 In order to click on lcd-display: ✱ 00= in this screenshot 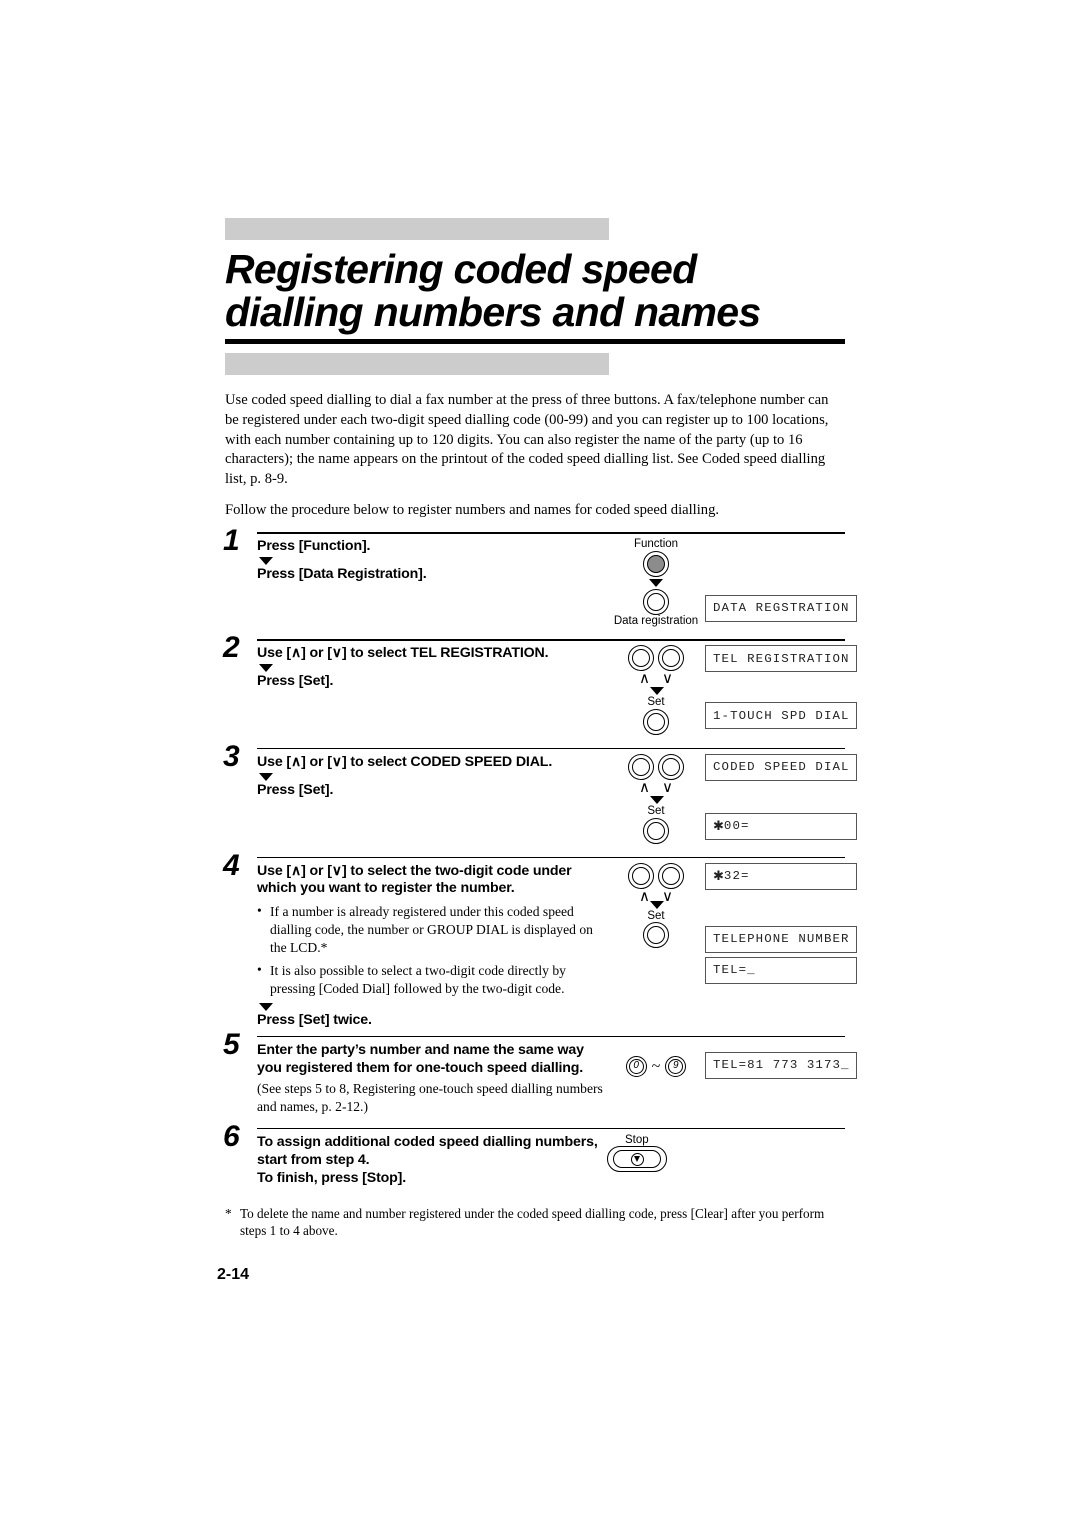, I will do `click(781, 826)`.